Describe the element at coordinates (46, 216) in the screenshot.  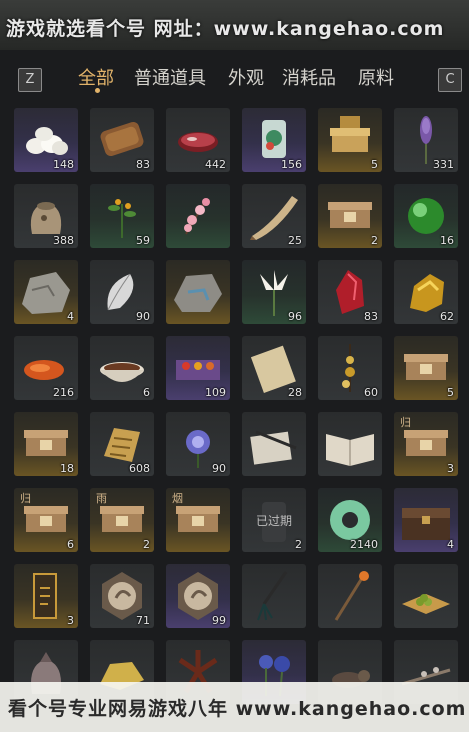
I see `item-slot-rice-sack: 388` at that location.